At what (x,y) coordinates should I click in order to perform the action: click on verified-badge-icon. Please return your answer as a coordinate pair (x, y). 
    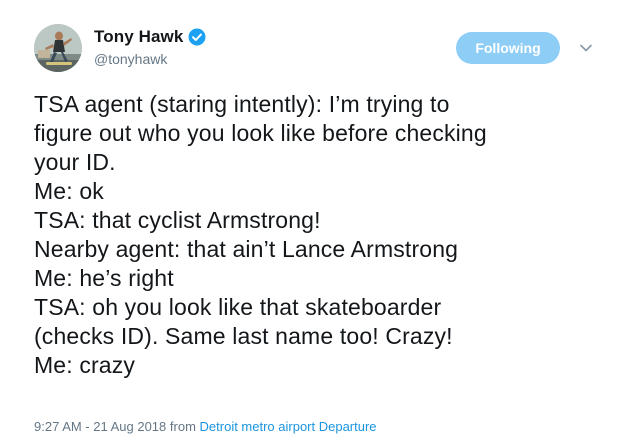
    Looking at the image, I should click on (197, 37).